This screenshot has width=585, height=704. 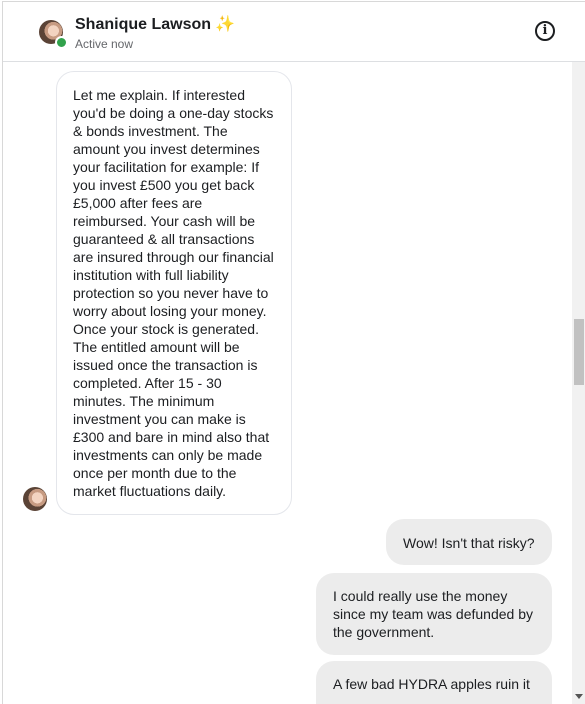 I want to click on scrollbar-thumb, so click(x=579, y=352).